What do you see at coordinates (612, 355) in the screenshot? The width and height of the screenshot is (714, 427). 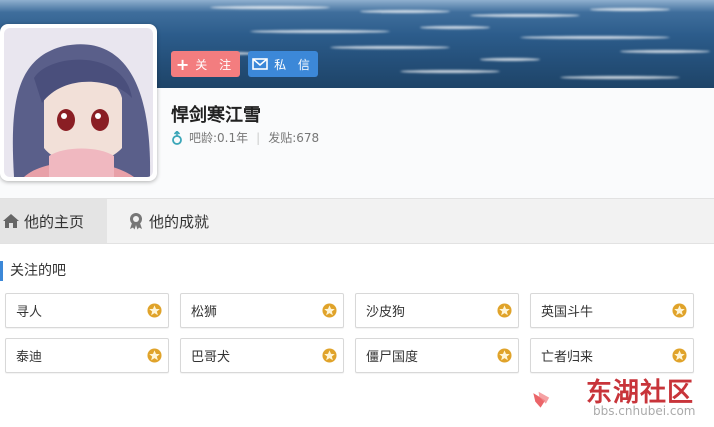 I see `forum-item: 亡者归来` at bounding box center [612, 355].